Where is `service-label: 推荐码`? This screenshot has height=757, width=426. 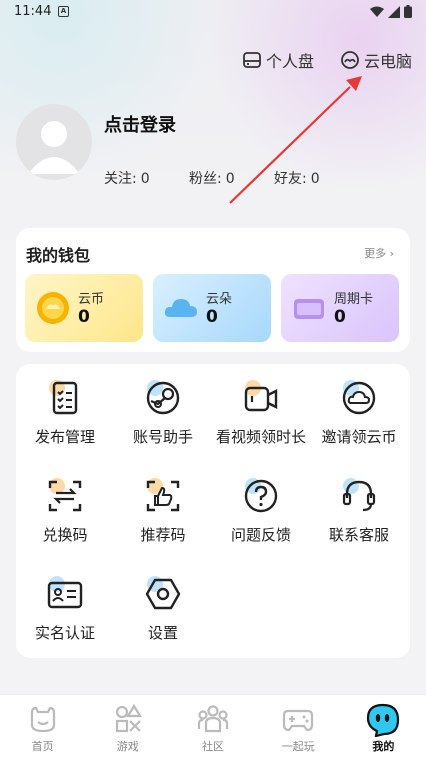 service-label: 推荐码 is located at coordinates (163, 535).